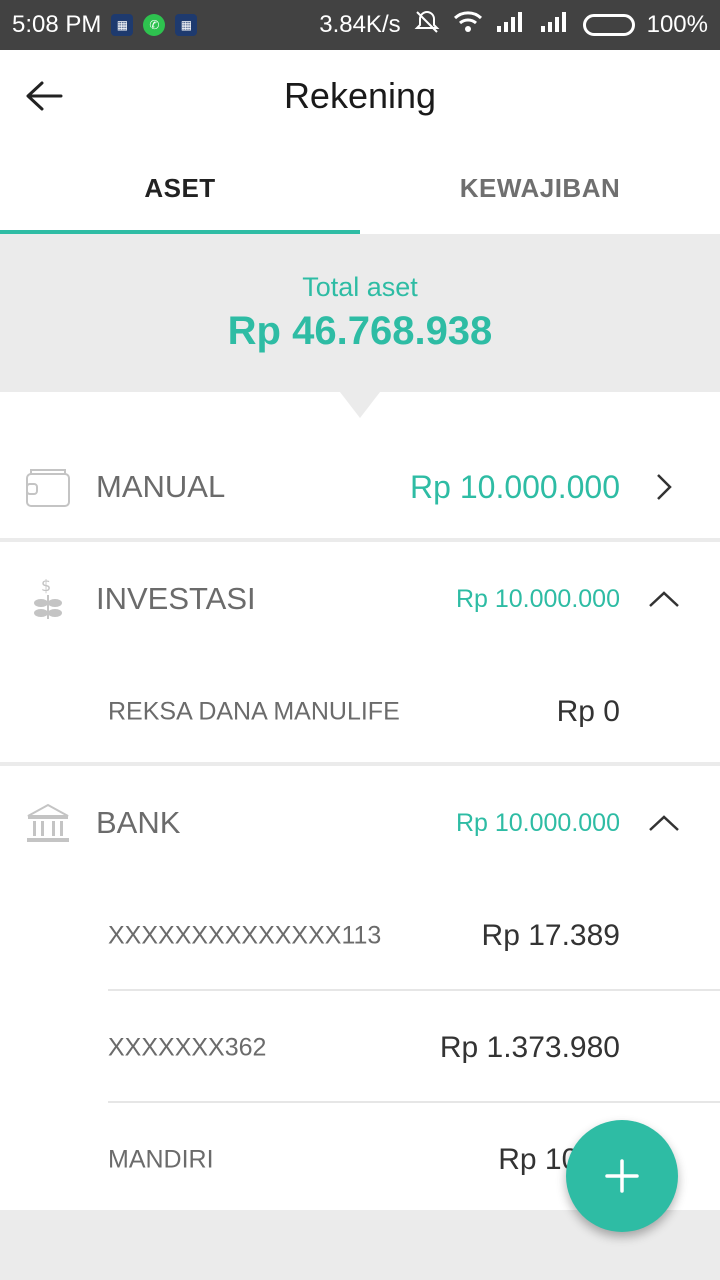 The height and width of the screenshot is (1280, 720). What do you see at coordinates (468, 25) in the screenshot?
I see `wifi-icon` at bounding box center [468, 25].